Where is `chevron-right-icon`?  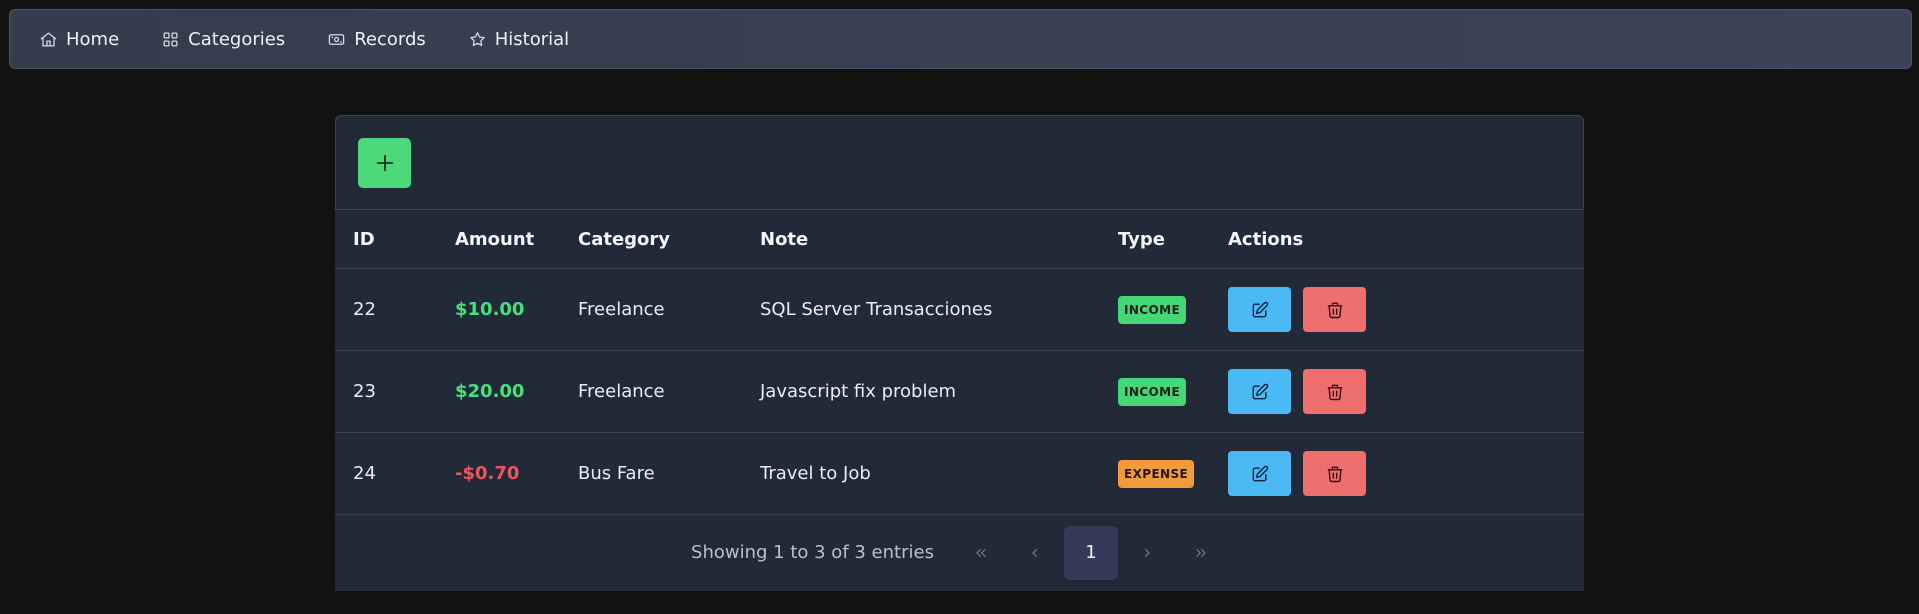 chevron-right-icon is located at coordinates (1147, 552).